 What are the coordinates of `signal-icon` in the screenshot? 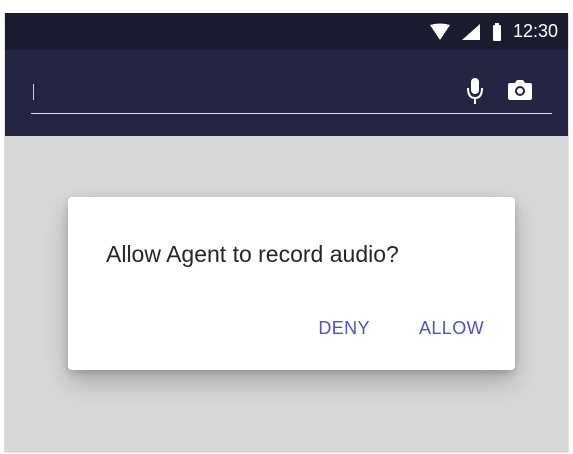 It's located at (471, 32).